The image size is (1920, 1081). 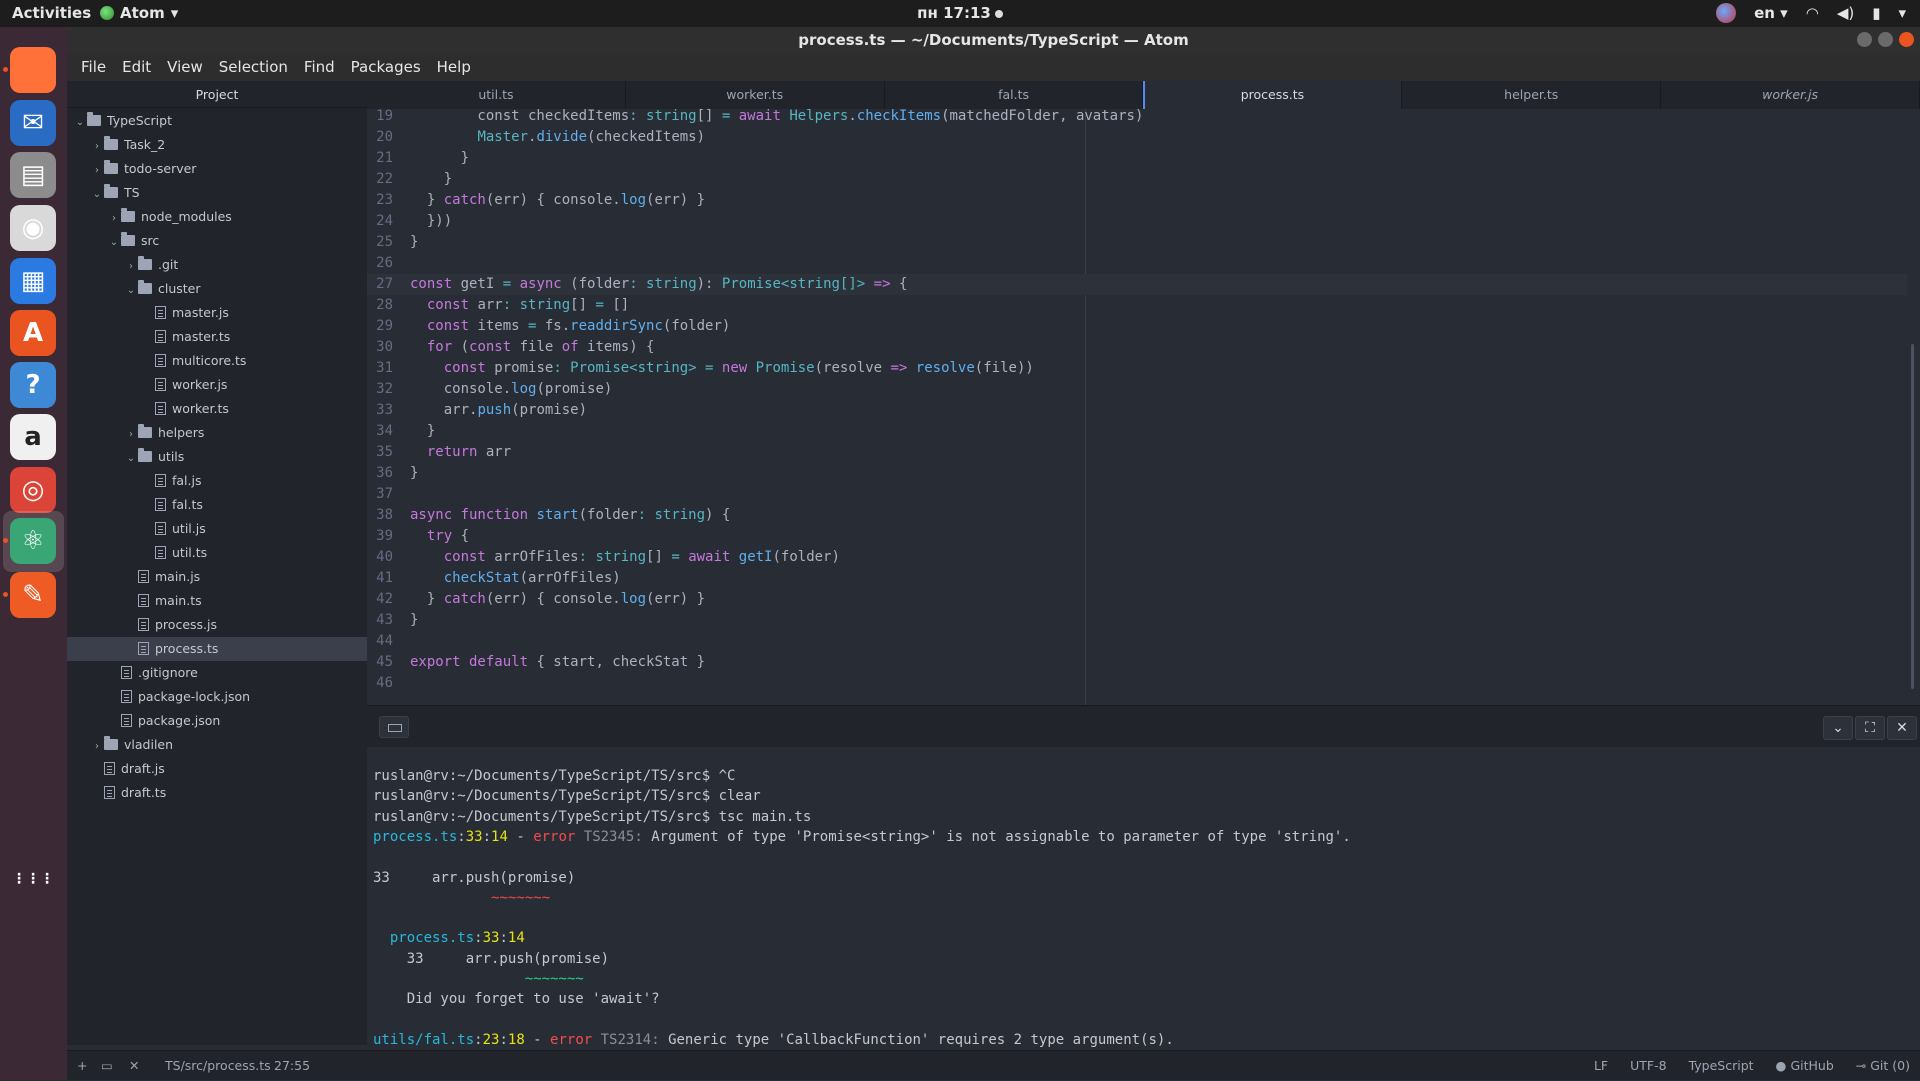 What do you see at coordinates (33, 333) in the screenshot?
I see `software-center-icon: A` at bounding box center [33, 333].